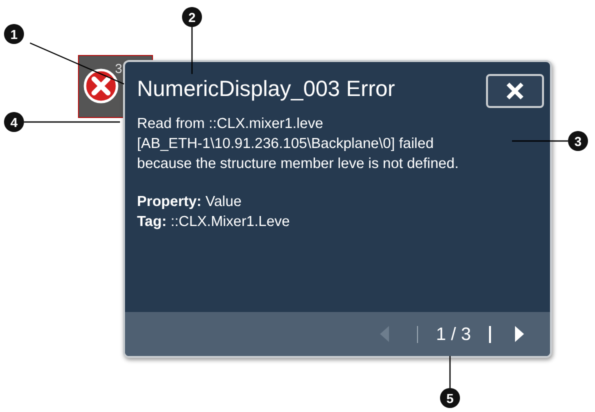 The image size is (595, 412). What do you see at coordinates (214, 222) in the screenshot?
I see `property-line: Tag: ::CLX.Mixer1.Leve` at bounding box center [214, 222].